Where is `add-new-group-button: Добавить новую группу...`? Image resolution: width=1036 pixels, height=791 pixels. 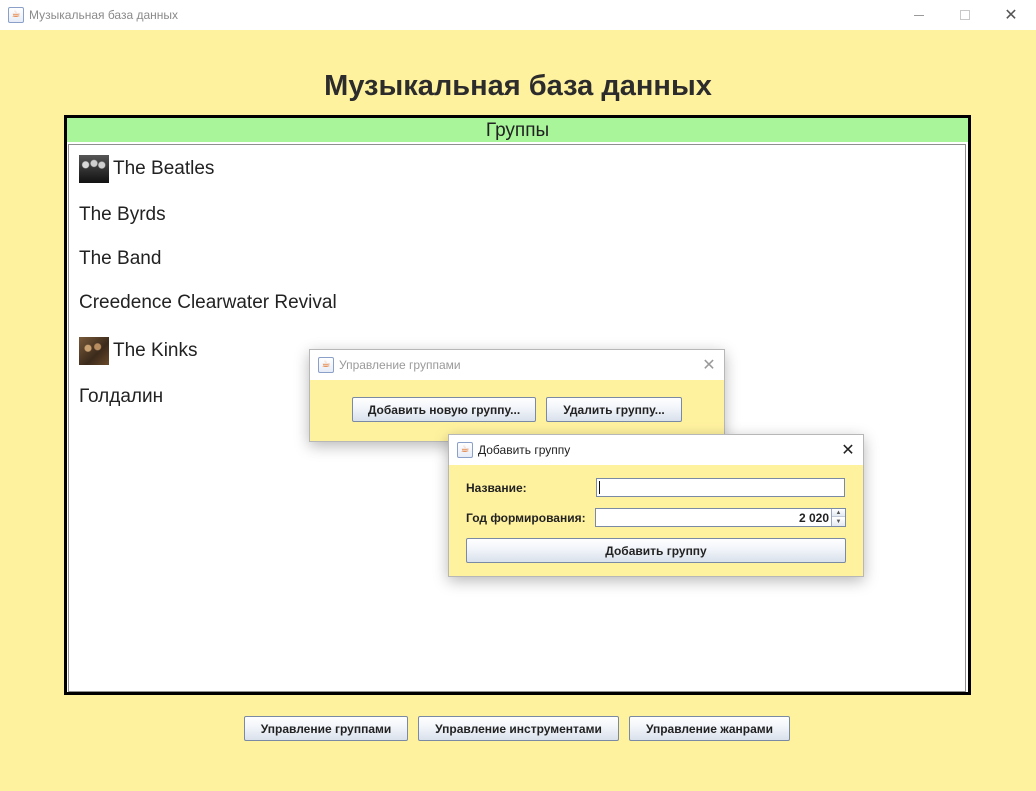 add-new-group-button: Добавить новую группу... is located at coordinates (444, 409).